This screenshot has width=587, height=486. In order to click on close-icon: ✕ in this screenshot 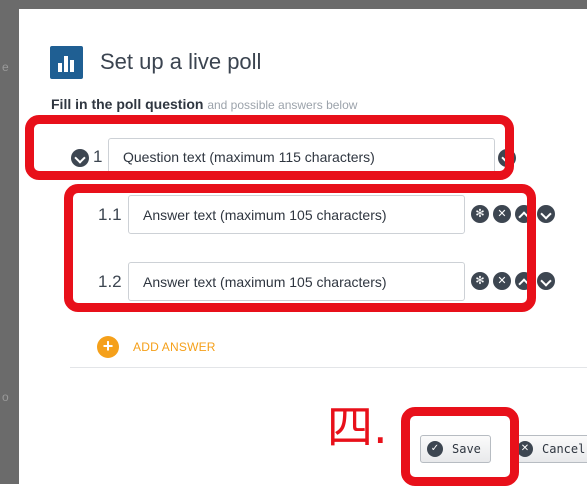, I will do `click(525, 449)`.